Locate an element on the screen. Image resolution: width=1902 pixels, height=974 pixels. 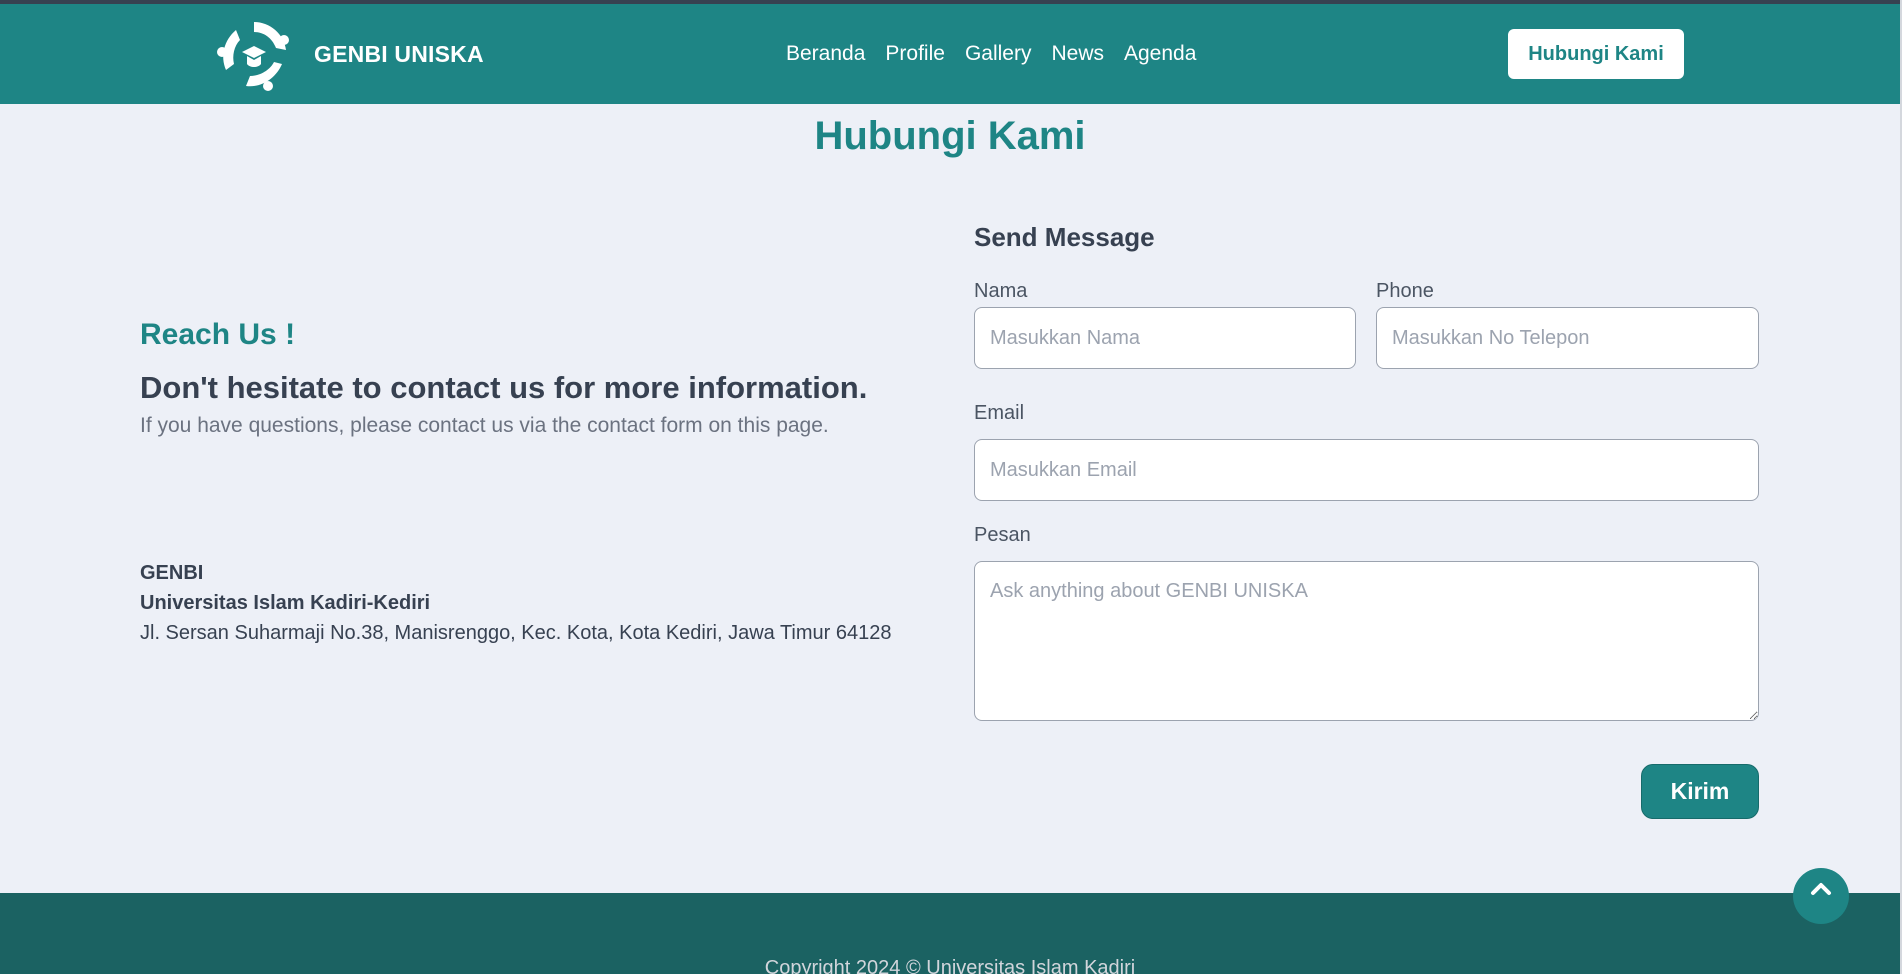
scroll-to-top-button is located at coordinates (1821, 896).